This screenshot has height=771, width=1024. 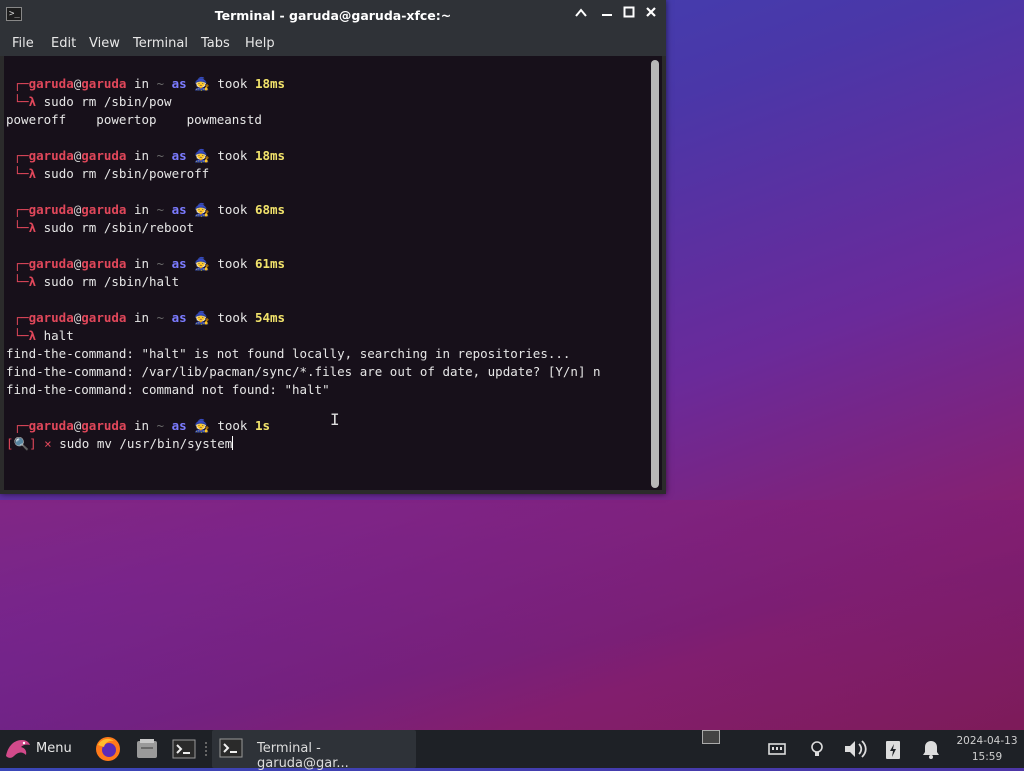 What do you see at coordinates (629, 12) in the screenshot?
I see `maximize-icon` at bounding box center [629, 12].